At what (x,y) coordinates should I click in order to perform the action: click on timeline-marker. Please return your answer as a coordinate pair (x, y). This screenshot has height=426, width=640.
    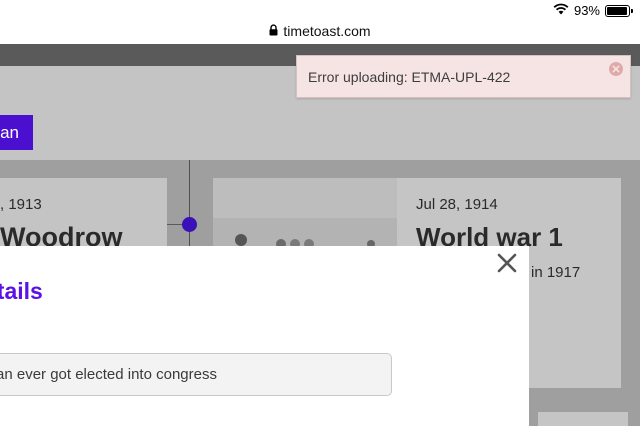
    Looking at the image, I should click on (189, 224).